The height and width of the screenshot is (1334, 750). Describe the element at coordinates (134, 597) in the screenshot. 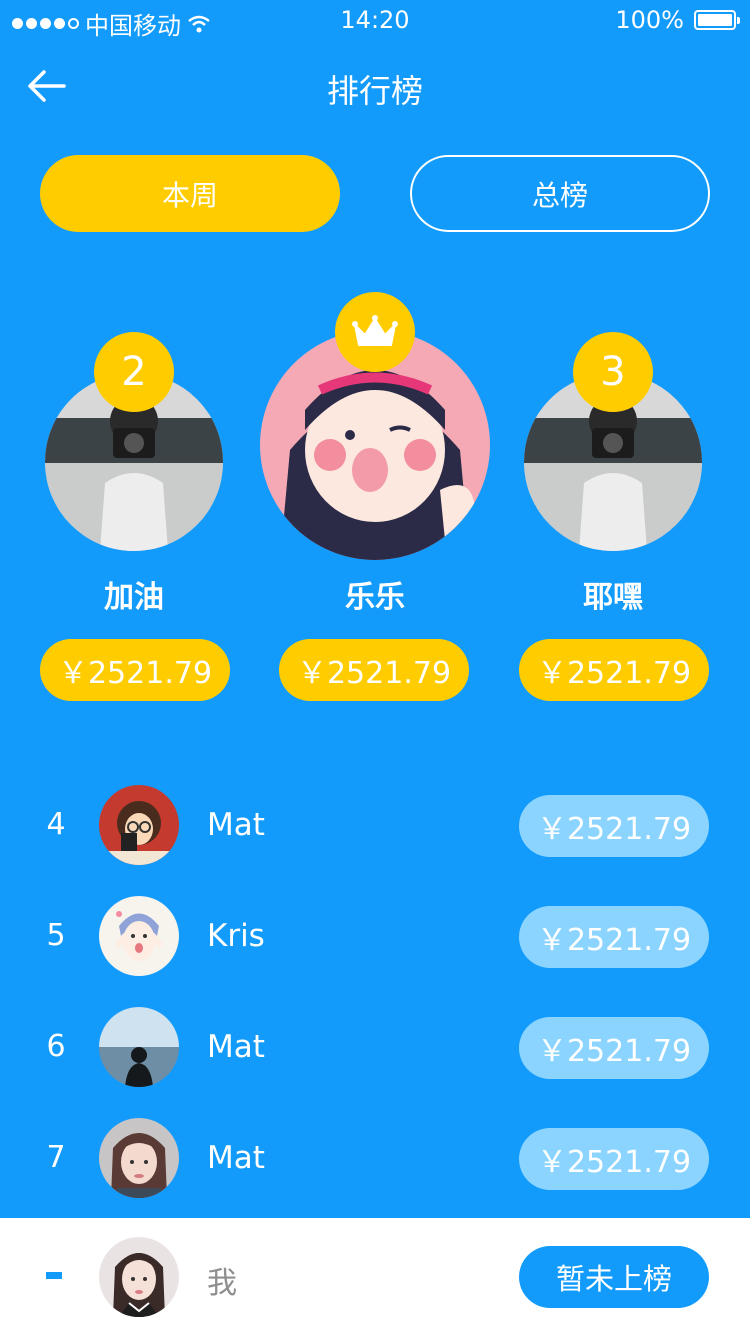

I see `podium-name-rank-2: 加油` at that location.